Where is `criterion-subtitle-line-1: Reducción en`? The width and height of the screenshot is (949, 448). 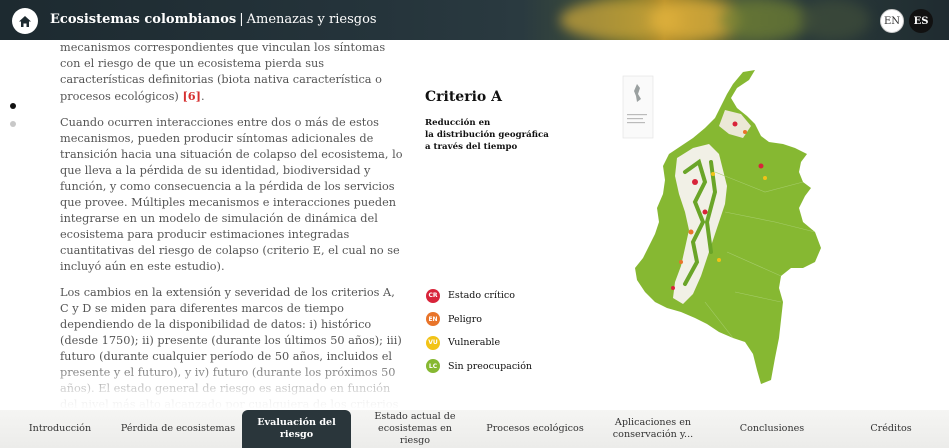 criterion-subtitle-line-1: Reducción en is located at coordinates (458, 123).